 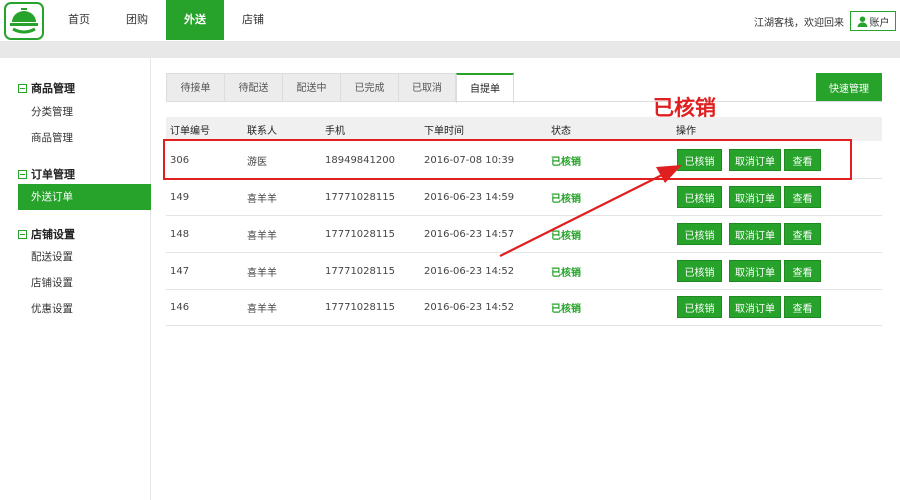 I want to click on sidebar-group-store-settings: 店铺设置, so click(x=46, y=234).